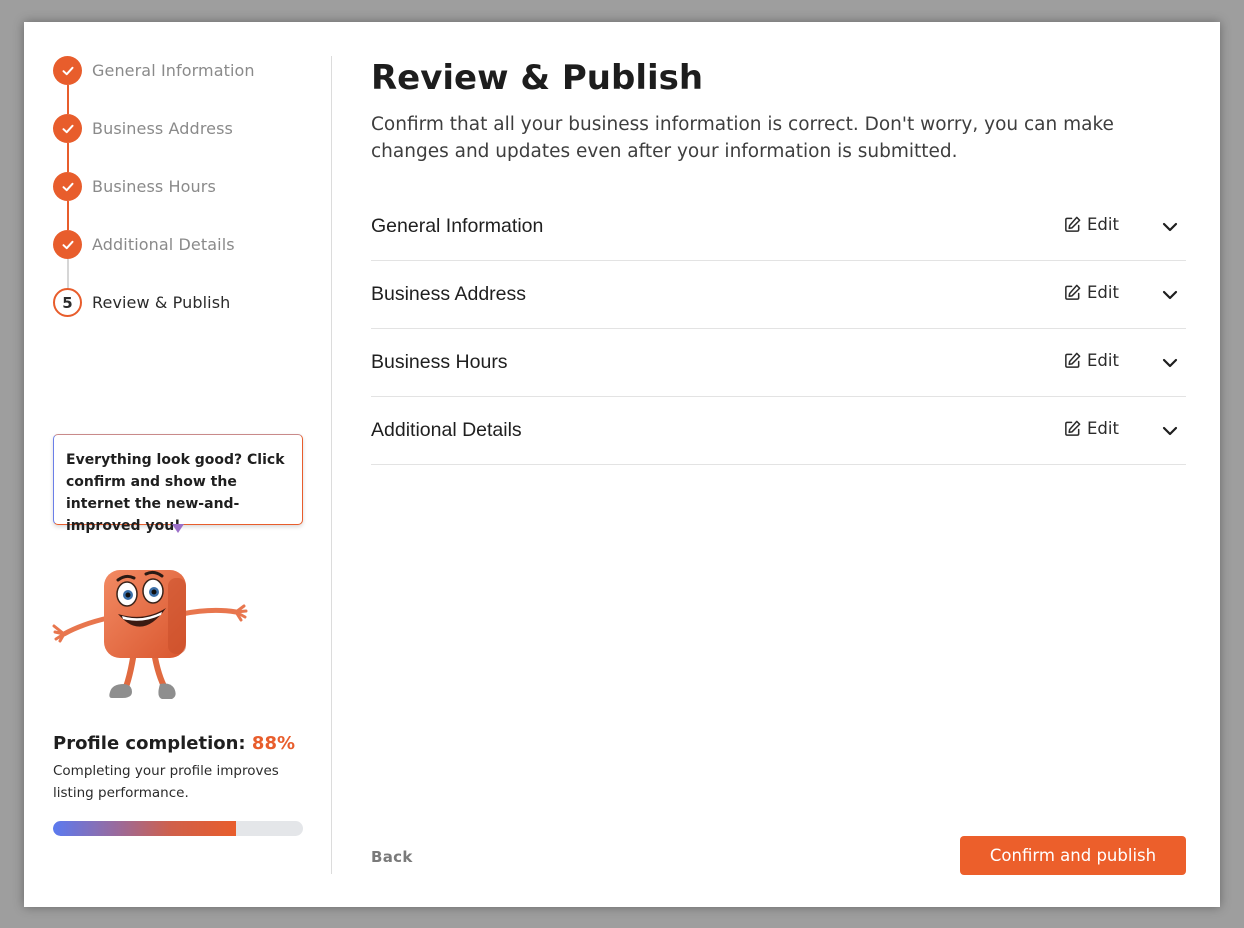 Image resolution: width=1244 pixels, height=928 pixels. Describe the element at coordinates (163, 244) in the screenshot. I see `step-label: Additional Details` at that location.